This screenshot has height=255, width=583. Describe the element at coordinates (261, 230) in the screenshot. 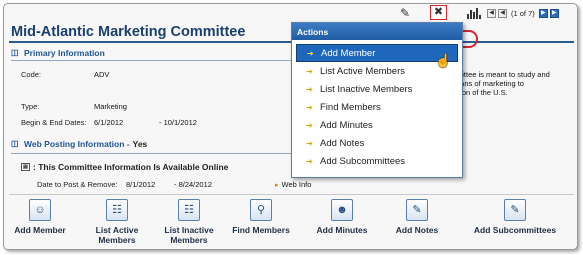

I see `action-label: Find Members` at that location.